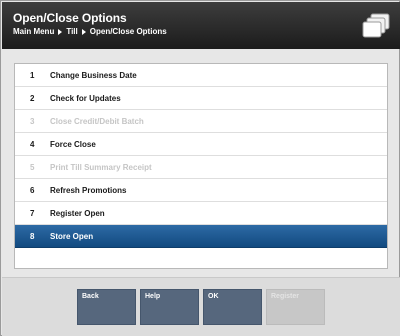 This screenshot has height=336, width=400. Describe the element at coordinates (201, 121) in the screenshot. I see `menu-item-close-credit-debit-batch: 3 Close Credit/Debit Batch` at that location.